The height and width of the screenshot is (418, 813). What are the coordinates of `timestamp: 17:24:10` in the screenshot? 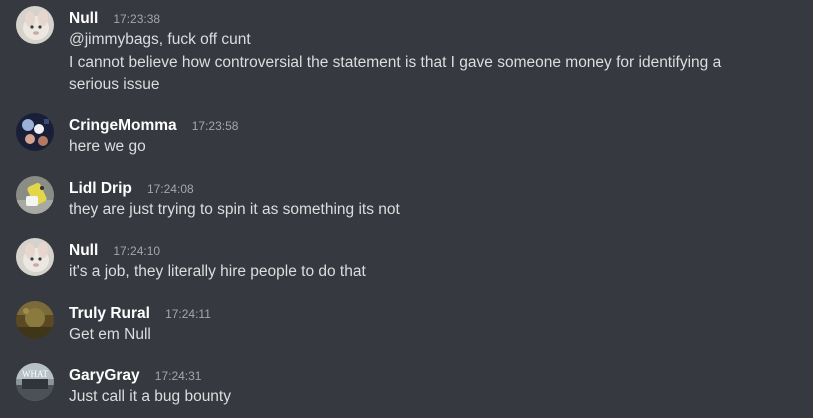 It's located at (136, 251).